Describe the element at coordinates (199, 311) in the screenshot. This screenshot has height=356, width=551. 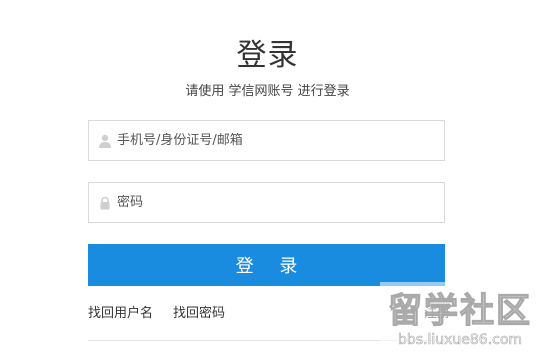
I see `find-password-link: 找回密码` at that location.